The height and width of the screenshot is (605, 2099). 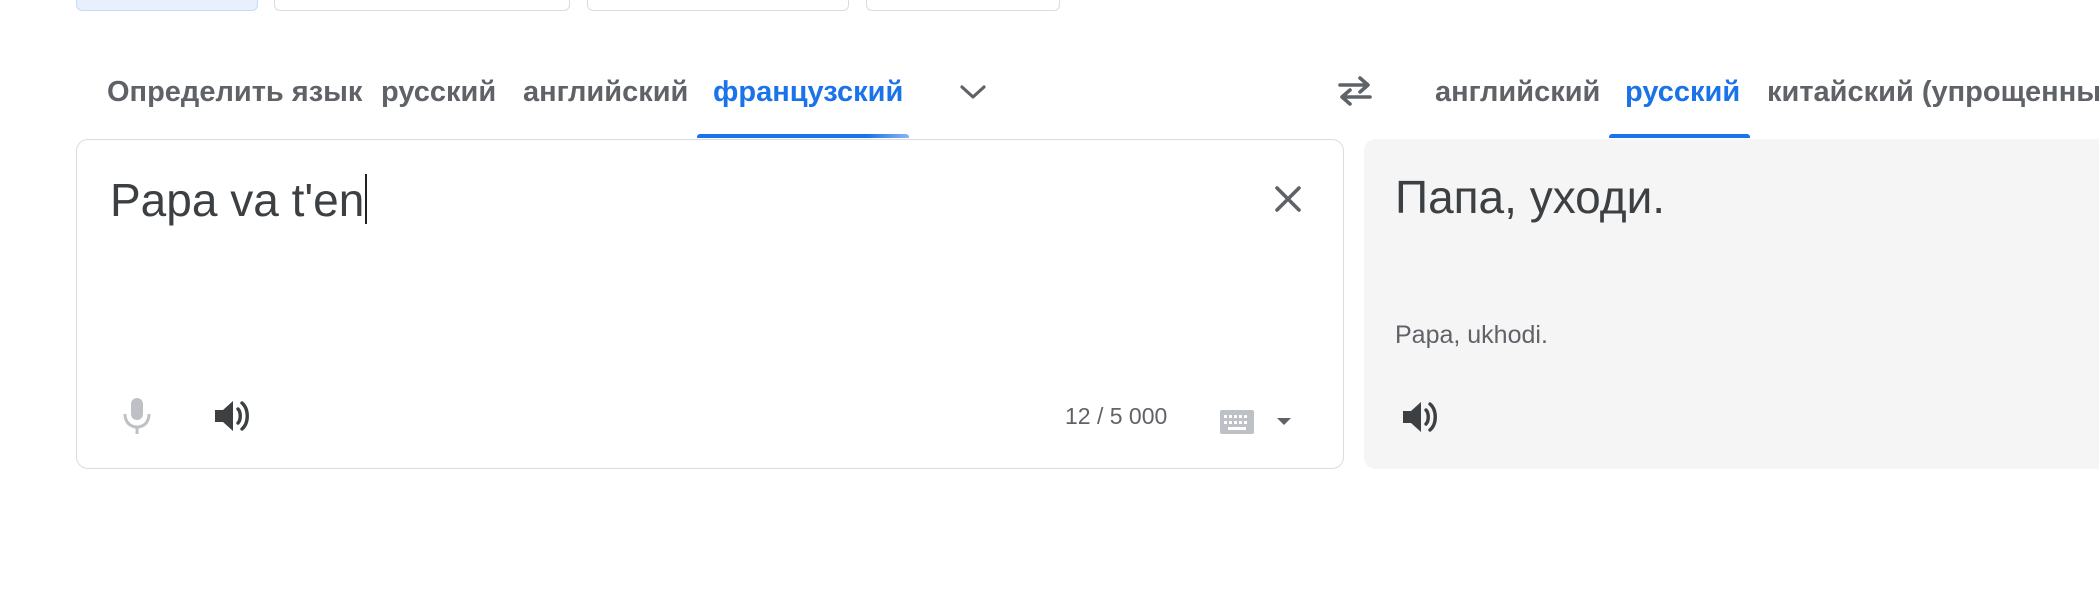 What do you see at coordinates (1682, 92) in the screenshot?
I see `target-lang-russian: русский` at bounding box center [1682, 92].